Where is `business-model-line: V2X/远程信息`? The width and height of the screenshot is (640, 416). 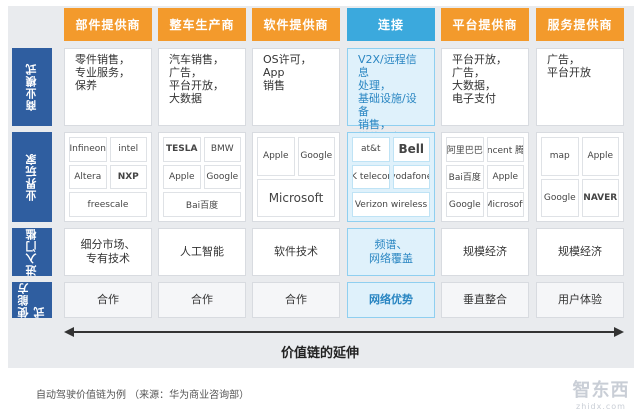
business-model-line: V2X/远程信息 is located at coordinates (387, 66).